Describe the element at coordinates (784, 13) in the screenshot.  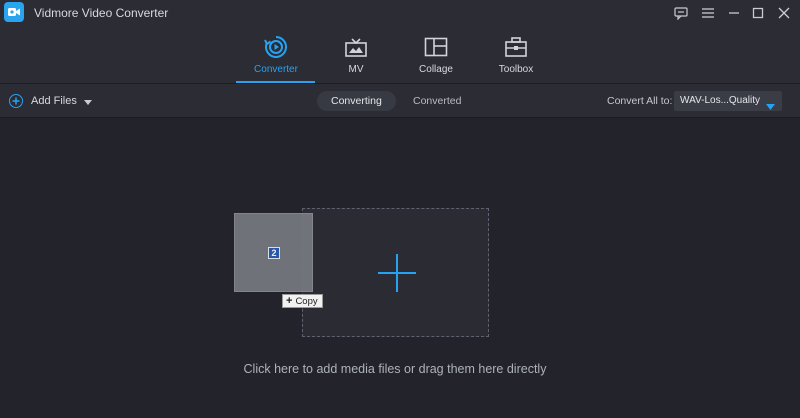
I see `close-icon` at that location.